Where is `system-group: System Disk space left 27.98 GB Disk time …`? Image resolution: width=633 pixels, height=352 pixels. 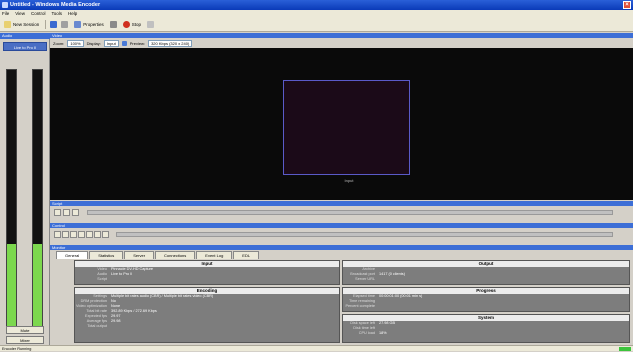 system-group: System Disk space left 27.98 GB Disk time … is located at coordinates (486, 328).